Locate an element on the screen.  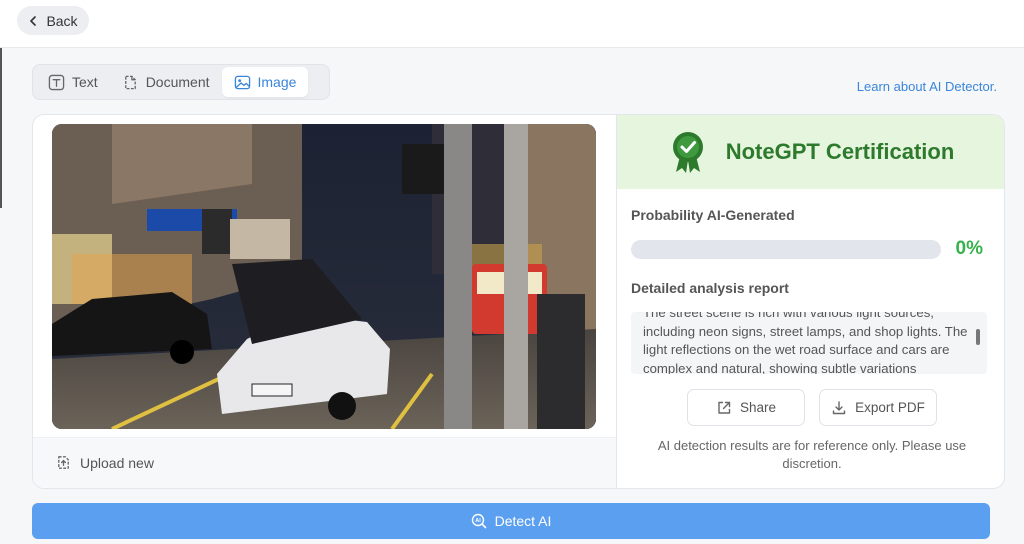
tab-document: Document is located at coordinates (166, 82).